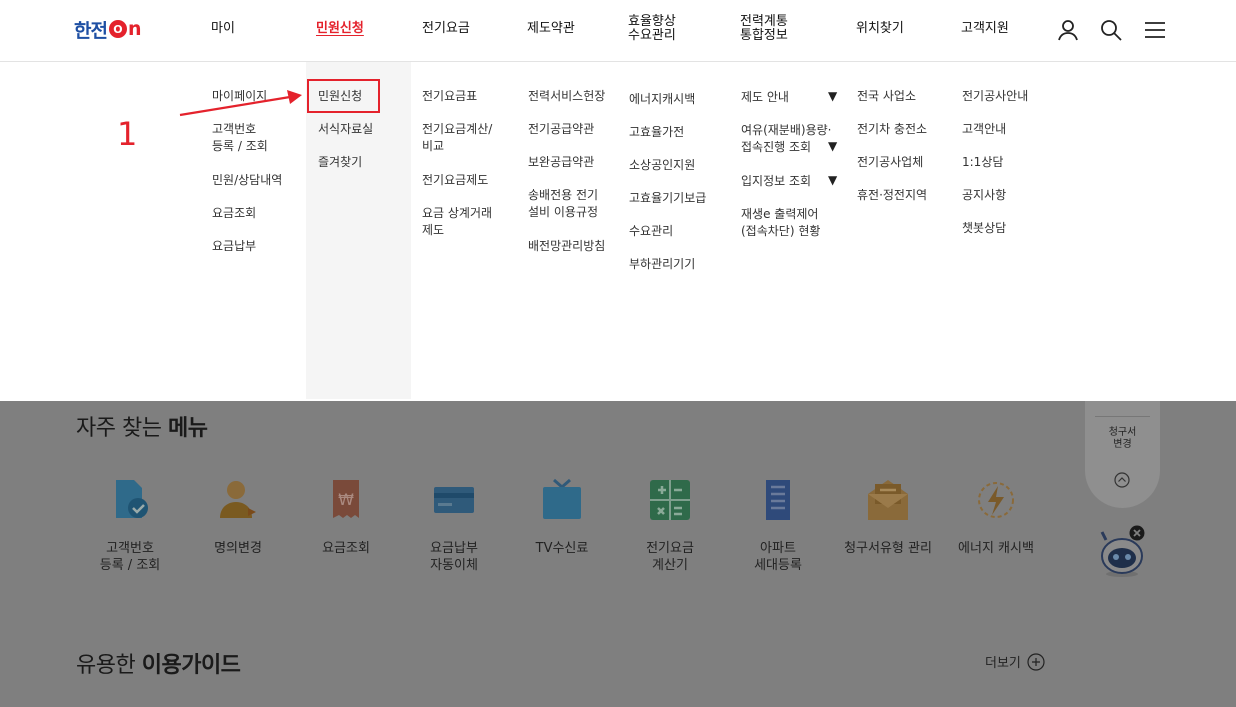  I want to click on annotation-arrow, so click(240, 103).